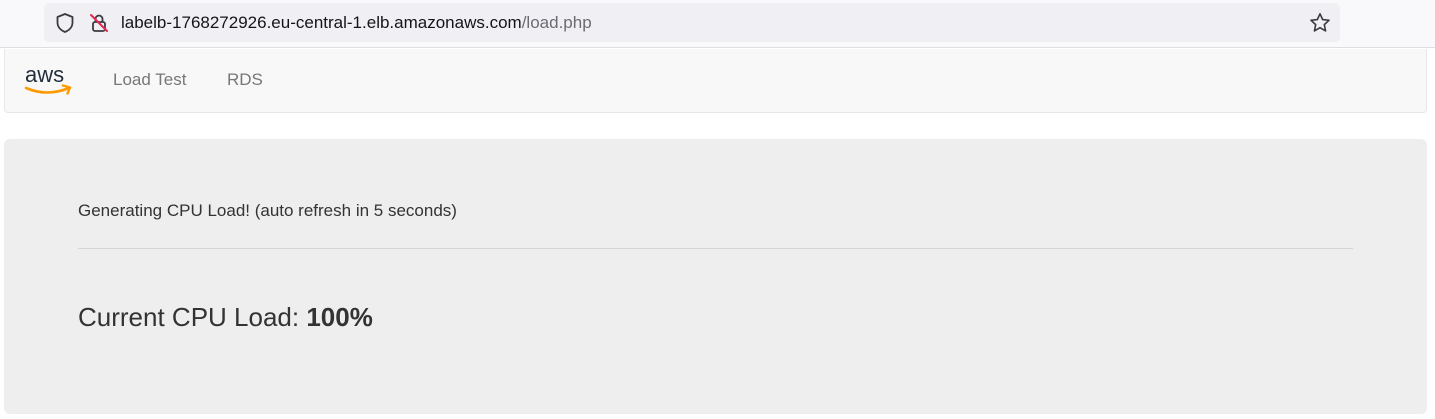 This screenshot has width=1435, height=419. Describe the element at coordinates (192, 317) in the screenshot. I see `cpu-load-label: Current CPU Load:` at that location.